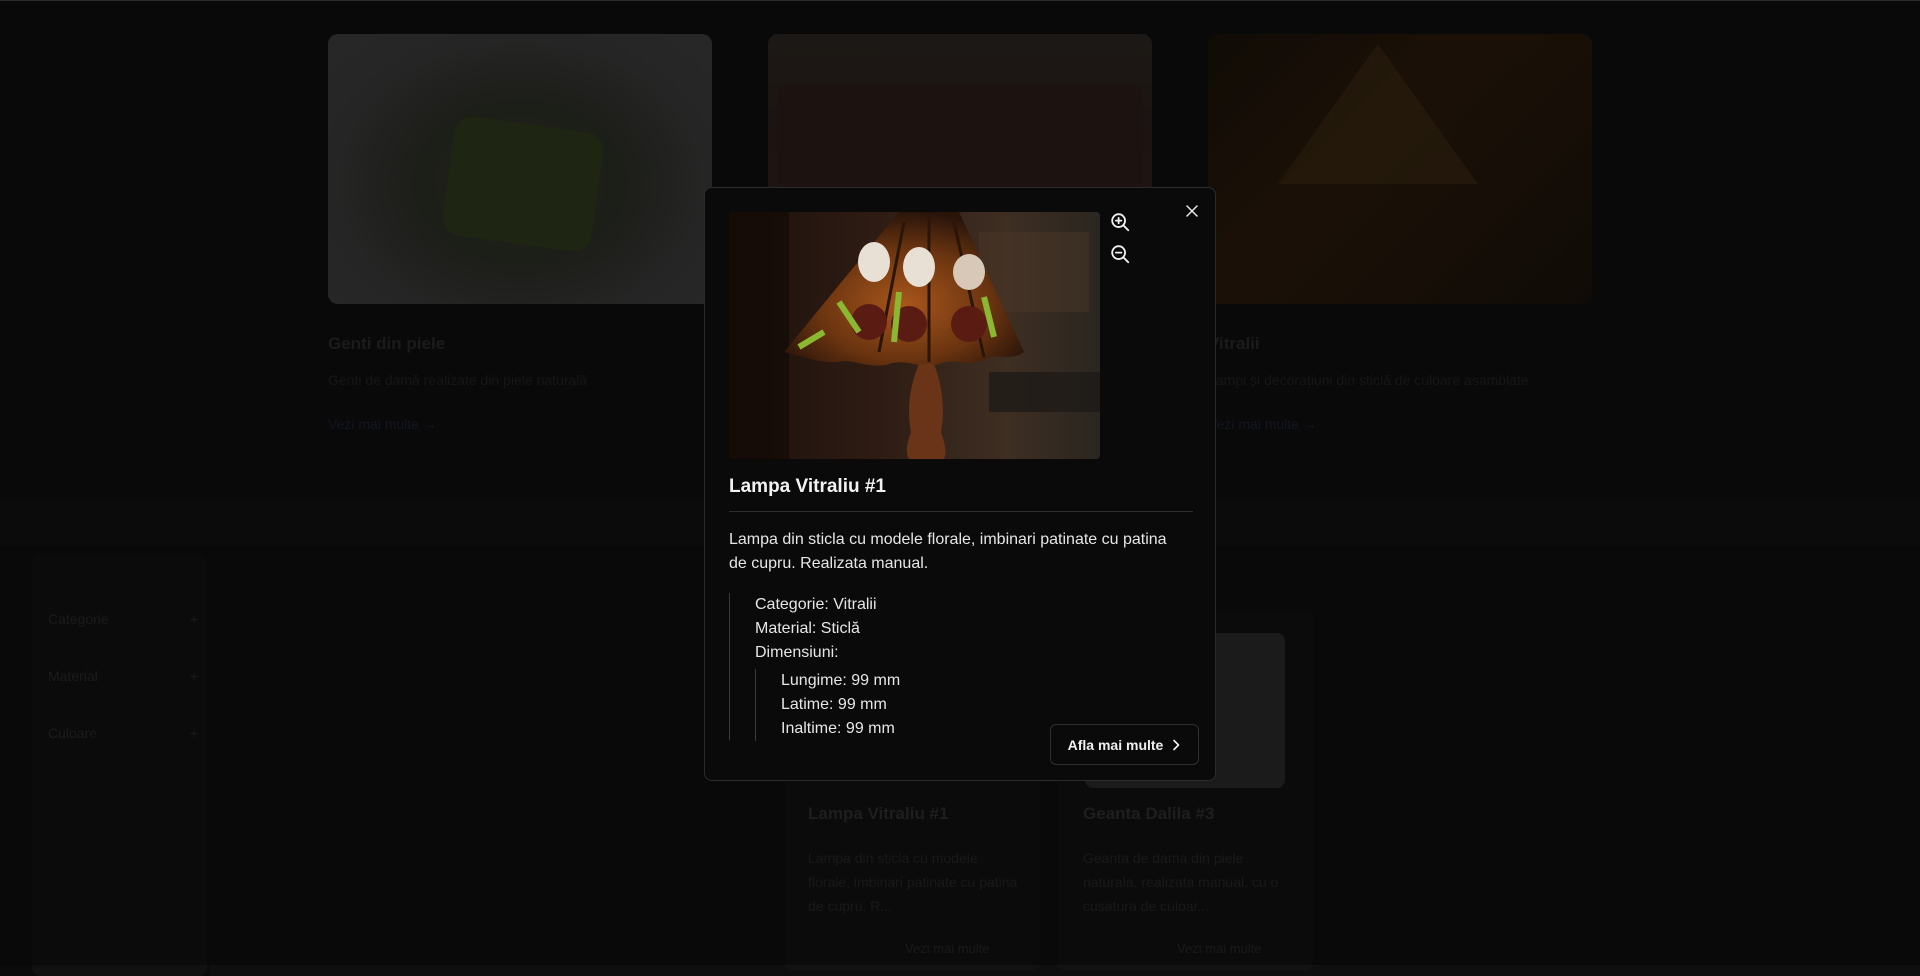 This screenshot has width=1920, height=976. I want to click on spec-dimensions-label: Dimensiuni:, so click(797, 652).